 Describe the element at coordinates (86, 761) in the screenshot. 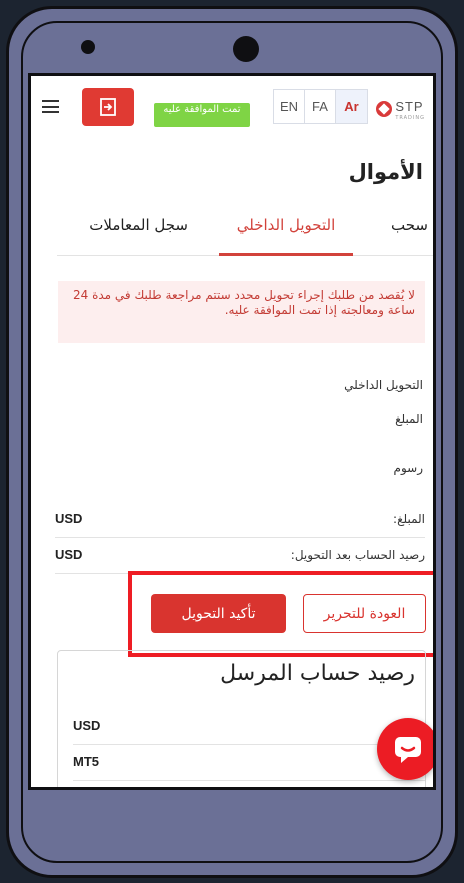

I see `card-row-value: MT5` at that location.